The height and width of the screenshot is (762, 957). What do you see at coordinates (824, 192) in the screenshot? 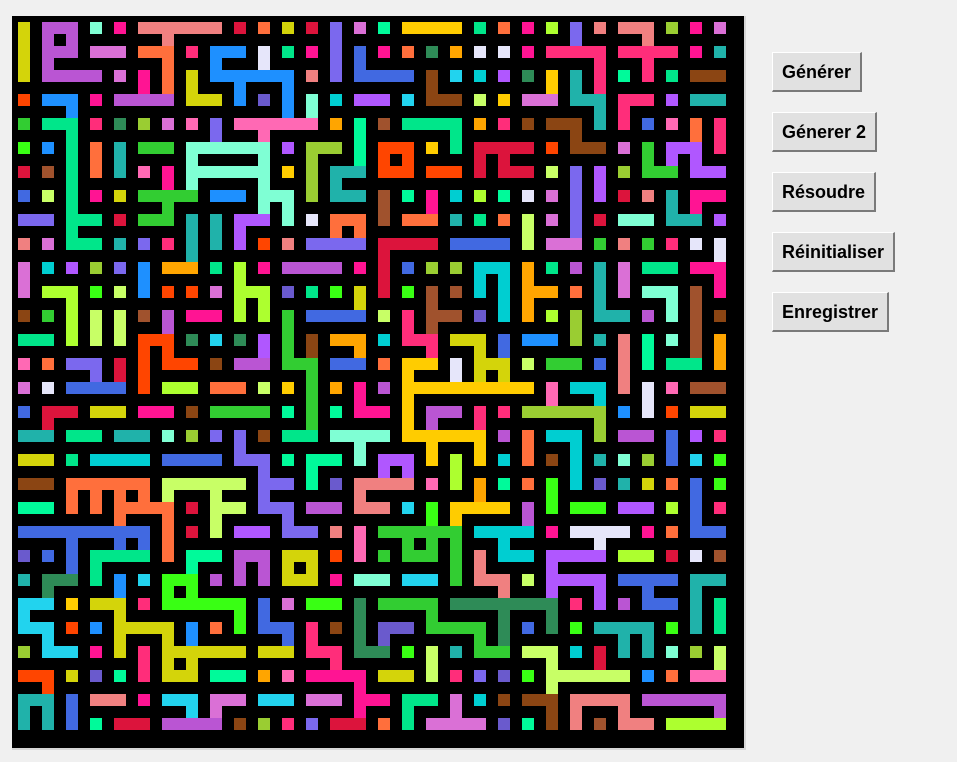
I see `solve-button: Résoudre` at bounding box center [824, 192].